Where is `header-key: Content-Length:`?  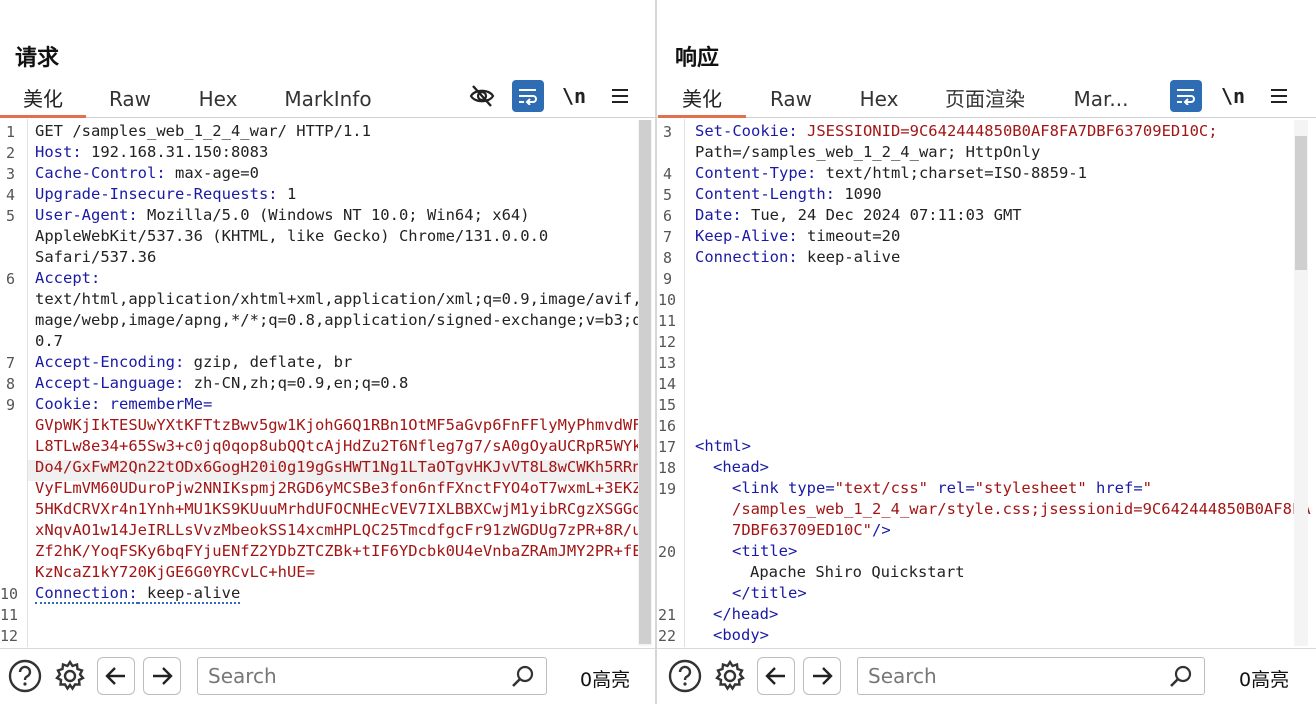 header-key: Content-Length: is located at coordinates (765, 194).